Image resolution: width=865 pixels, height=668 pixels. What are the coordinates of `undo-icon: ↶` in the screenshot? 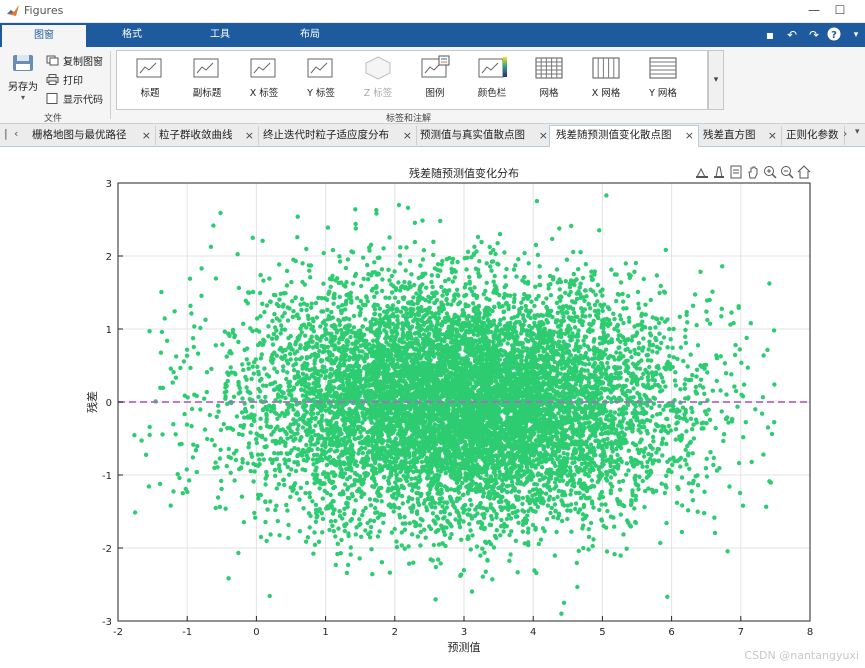 It's located at (792, 35).